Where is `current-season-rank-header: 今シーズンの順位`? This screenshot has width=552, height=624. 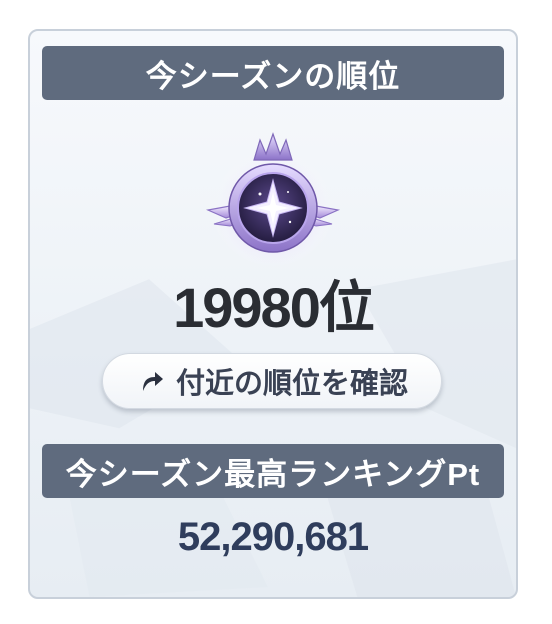 current-season-rank-header: 今シーズンの順位 is located at coordinates (273, 73).